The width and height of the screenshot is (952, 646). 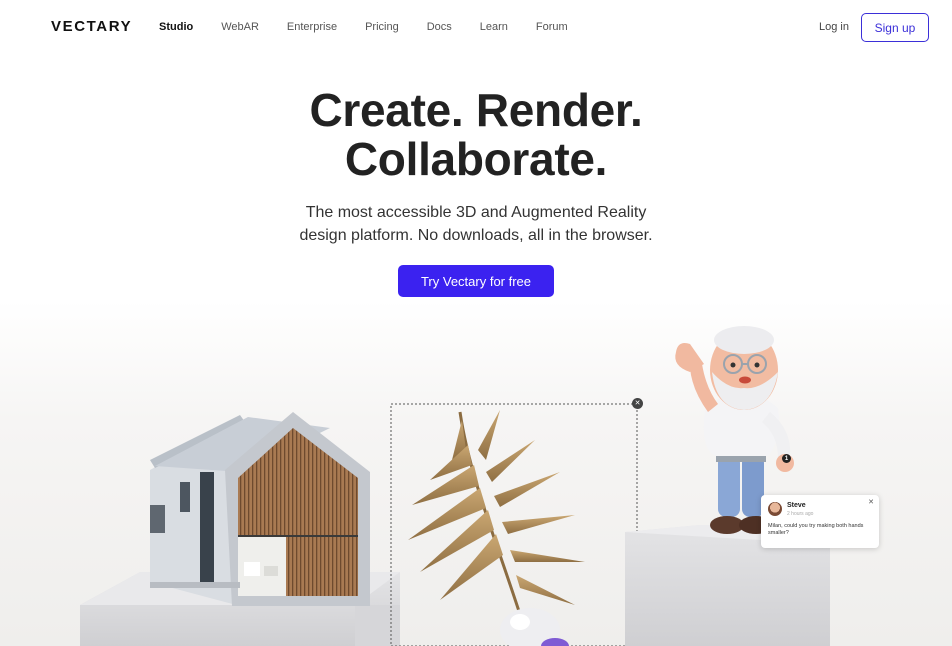 What do you see at coordinates (800, 514) in the screenshot?
I see `comment-timestamp: 2 hours ago` at bounding box center [800, 514].